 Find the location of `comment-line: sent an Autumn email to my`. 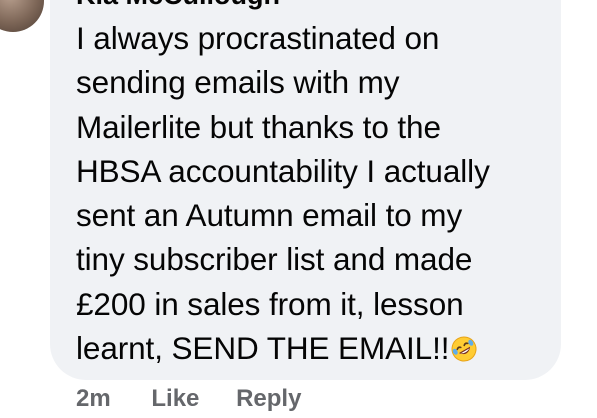

comment-line: sent an Autumn email to my is located at coordinates (269, 215).